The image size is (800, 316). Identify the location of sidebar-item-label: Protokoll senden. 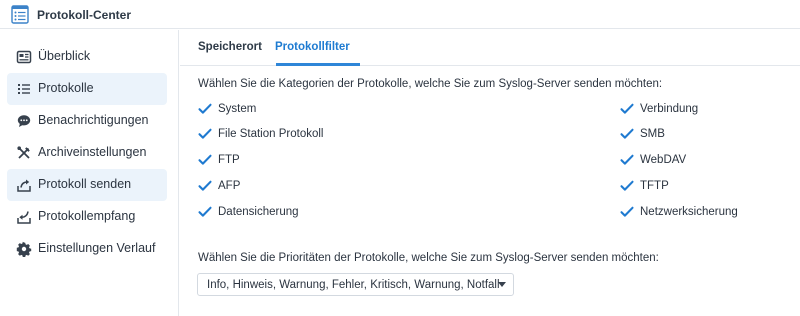
(85, 184).